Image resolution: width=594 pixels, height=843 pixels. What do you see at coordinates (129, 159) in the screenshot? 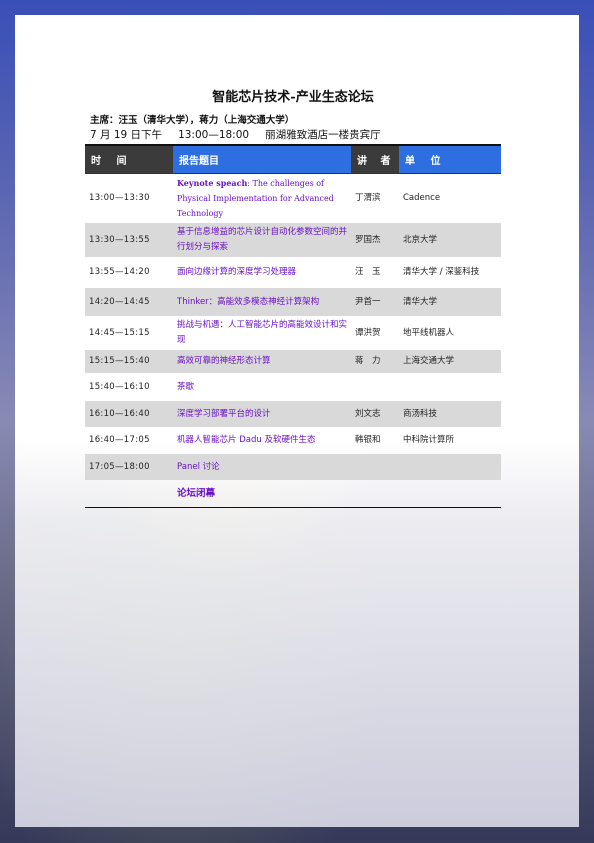
I see `header-time: 时 间` at bounding box center [129, 159].